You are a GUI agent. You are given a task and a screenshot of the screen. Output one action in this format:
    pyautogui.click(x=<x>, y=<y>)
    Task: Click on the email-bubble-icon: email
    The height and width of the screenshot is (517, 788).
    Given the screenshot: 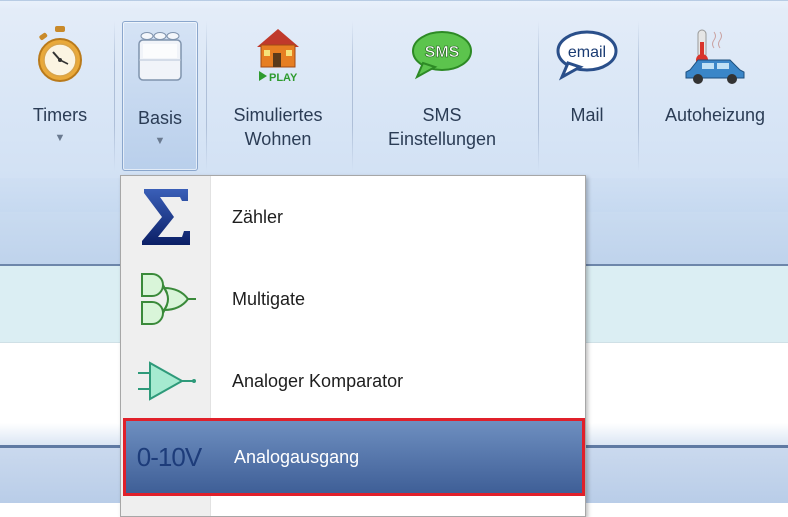 What is the action you would take?
    pyautogui.click(x=587, y=54)
    